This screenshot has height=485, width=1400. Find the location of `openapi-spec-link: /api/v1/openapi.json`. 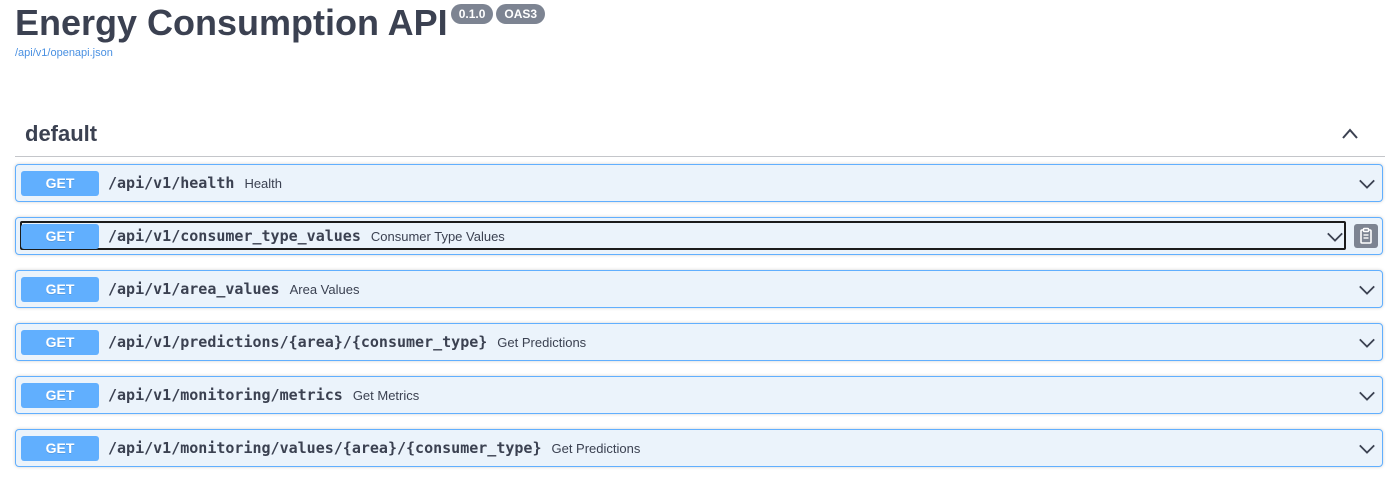

openapi-spec-link: /api/v1/openapi.json is located at coordinates (64, 53).